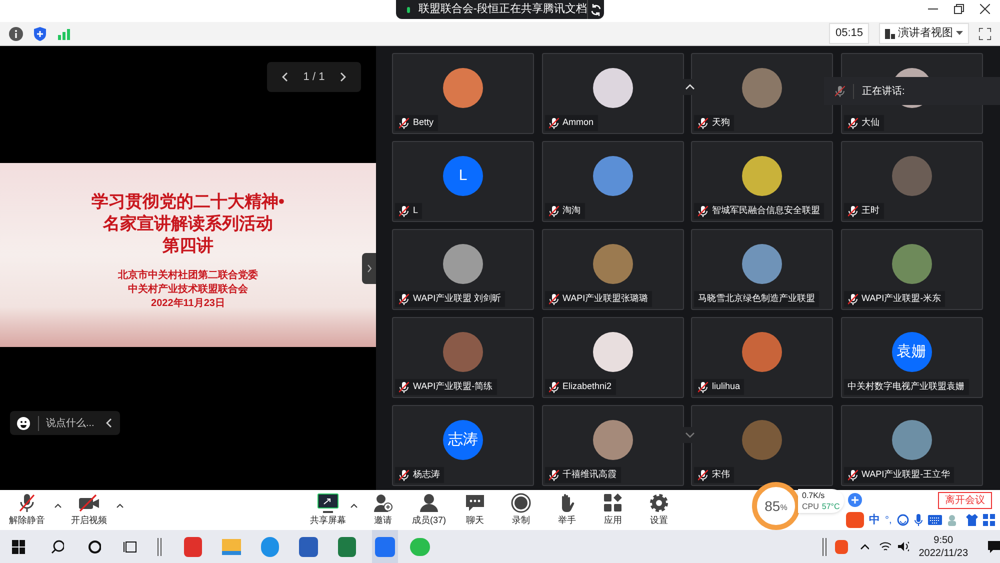 This screenshot has width=1000, height=563. I want to click on toolbar-button: 举手, so click(567, 510).